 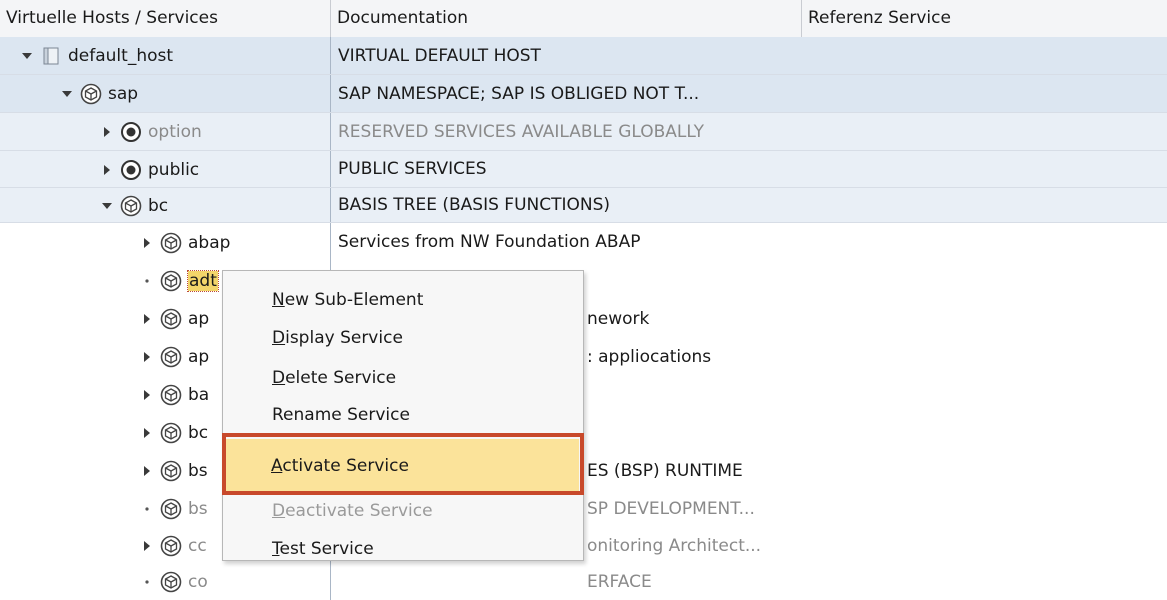 I want to click on menu-item-test-service: Test Service, so click(x=403, y=549).